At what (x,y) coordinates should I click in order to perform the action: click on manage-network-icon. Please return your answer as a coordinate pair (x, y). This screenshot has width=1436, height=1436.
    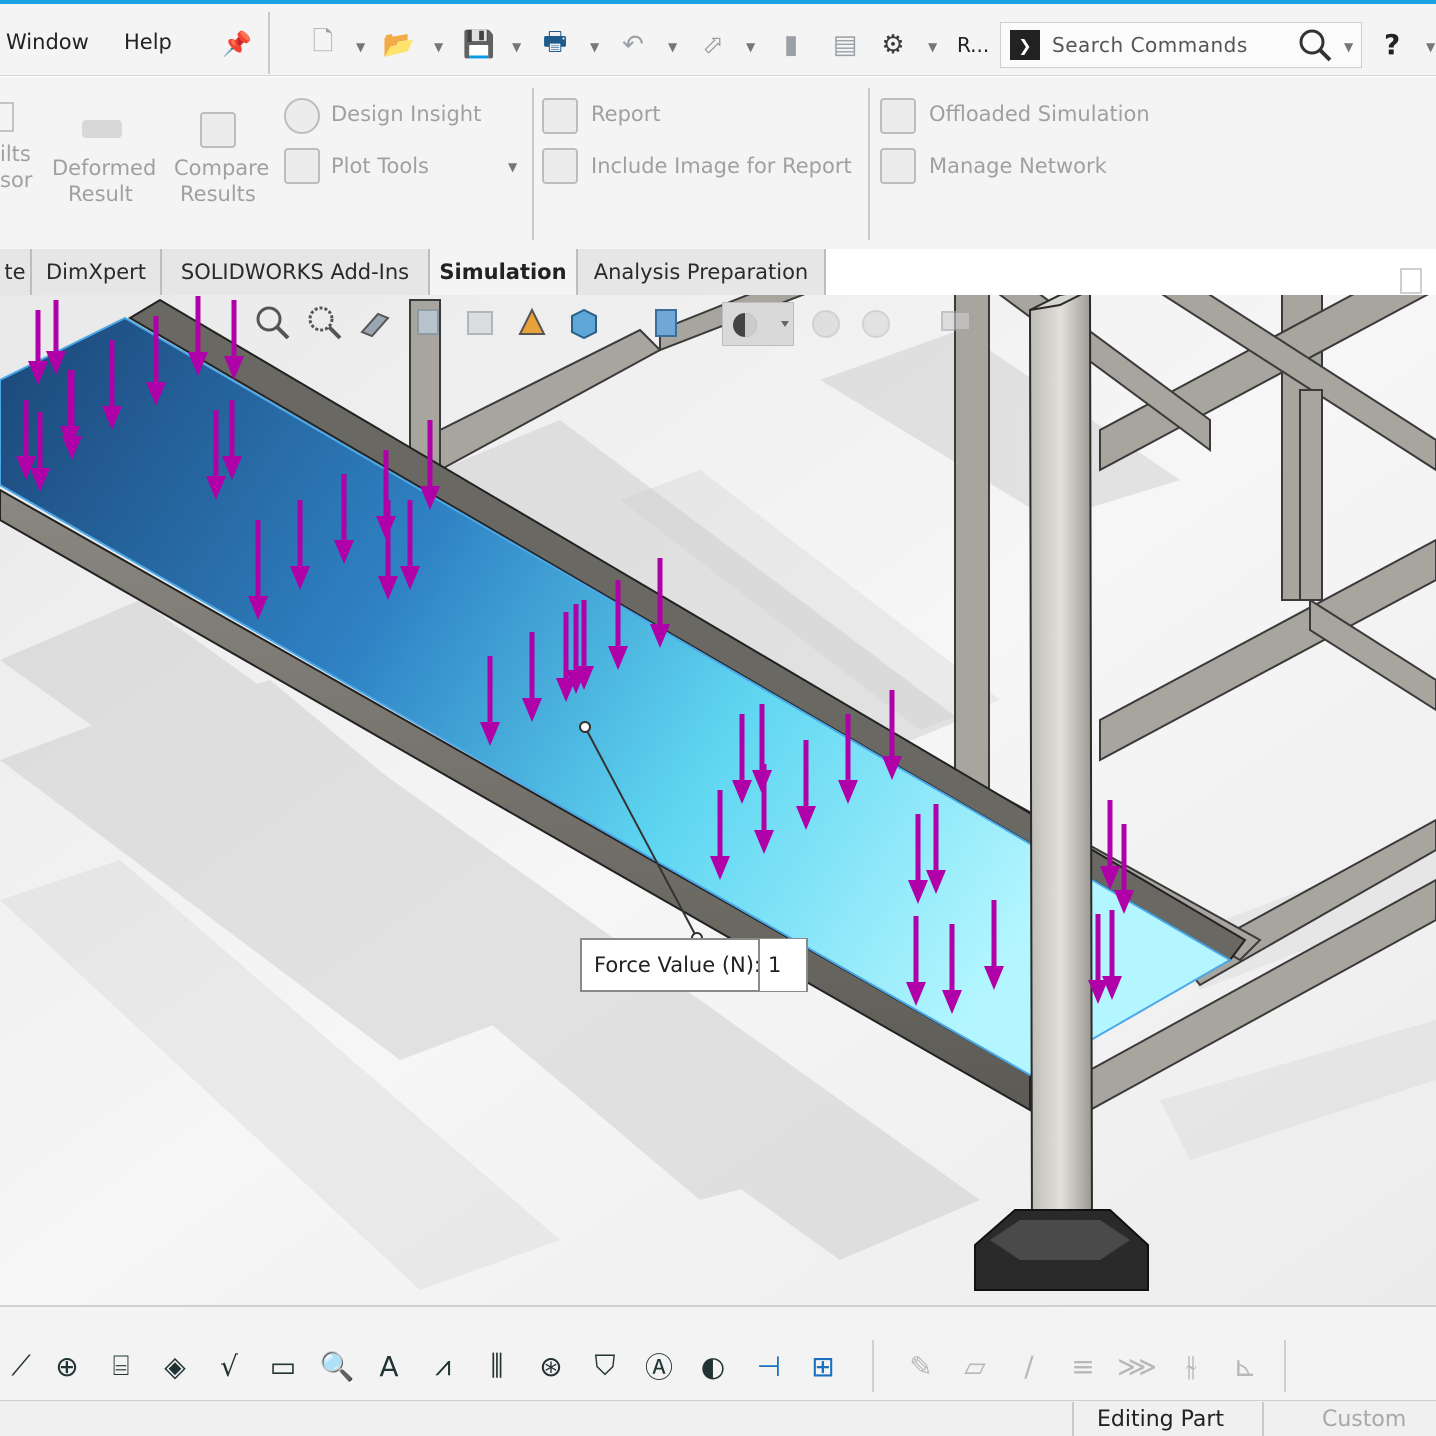
    Looking at the image, I should click on (898, 166).